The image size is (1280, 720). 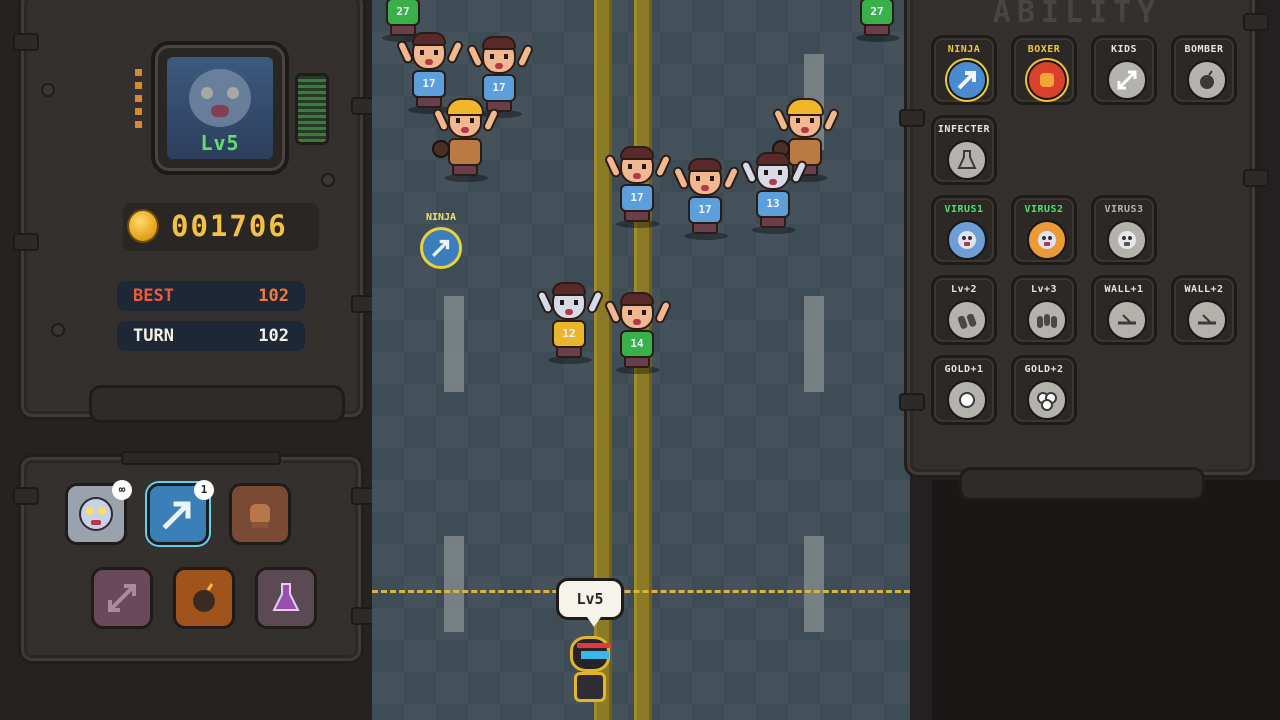 What do you see at coordinates (1124, 209) in the screenshot?
I see `ability-label: VIRUS3` at bounding box center [1124, 209].